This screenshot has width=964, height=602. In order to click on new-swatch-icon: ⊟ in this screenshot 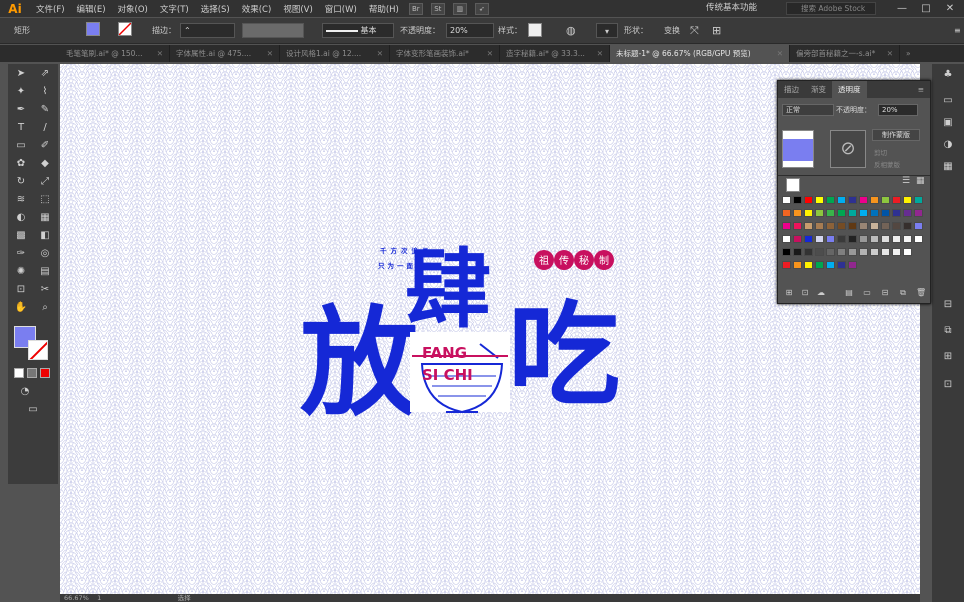, I will do `click(885, 292)`.